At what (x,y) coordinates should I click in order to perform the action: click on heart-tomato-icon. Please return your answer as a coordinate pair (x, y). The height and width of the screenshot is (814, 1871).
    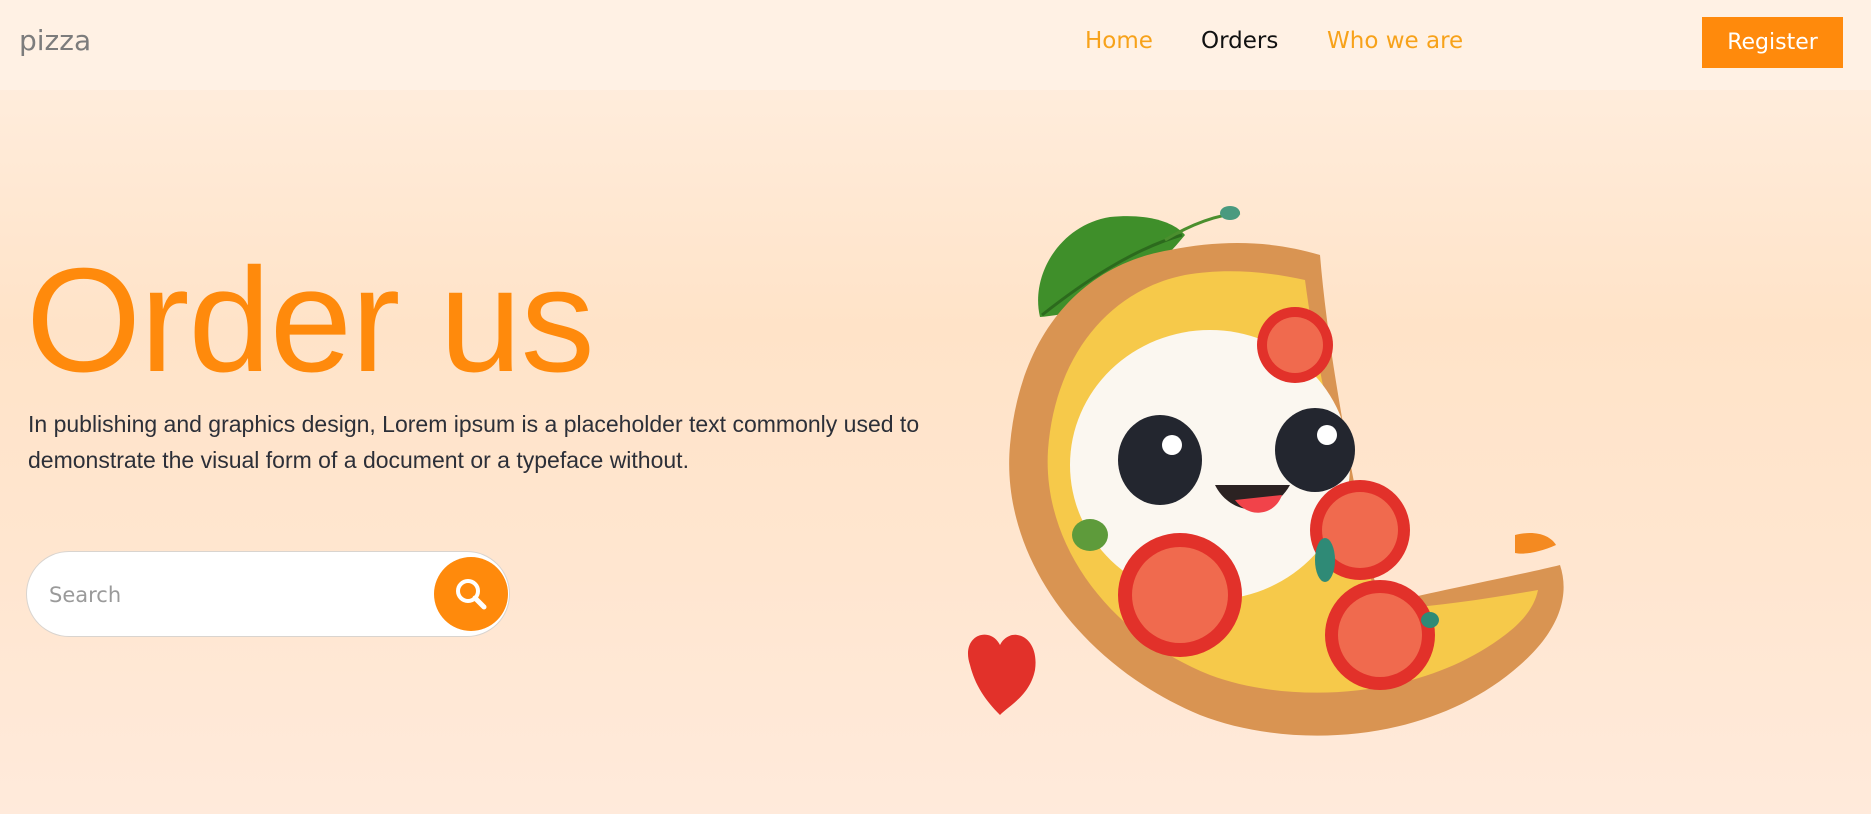
    Looking at the image, I should click on (1001, 674).